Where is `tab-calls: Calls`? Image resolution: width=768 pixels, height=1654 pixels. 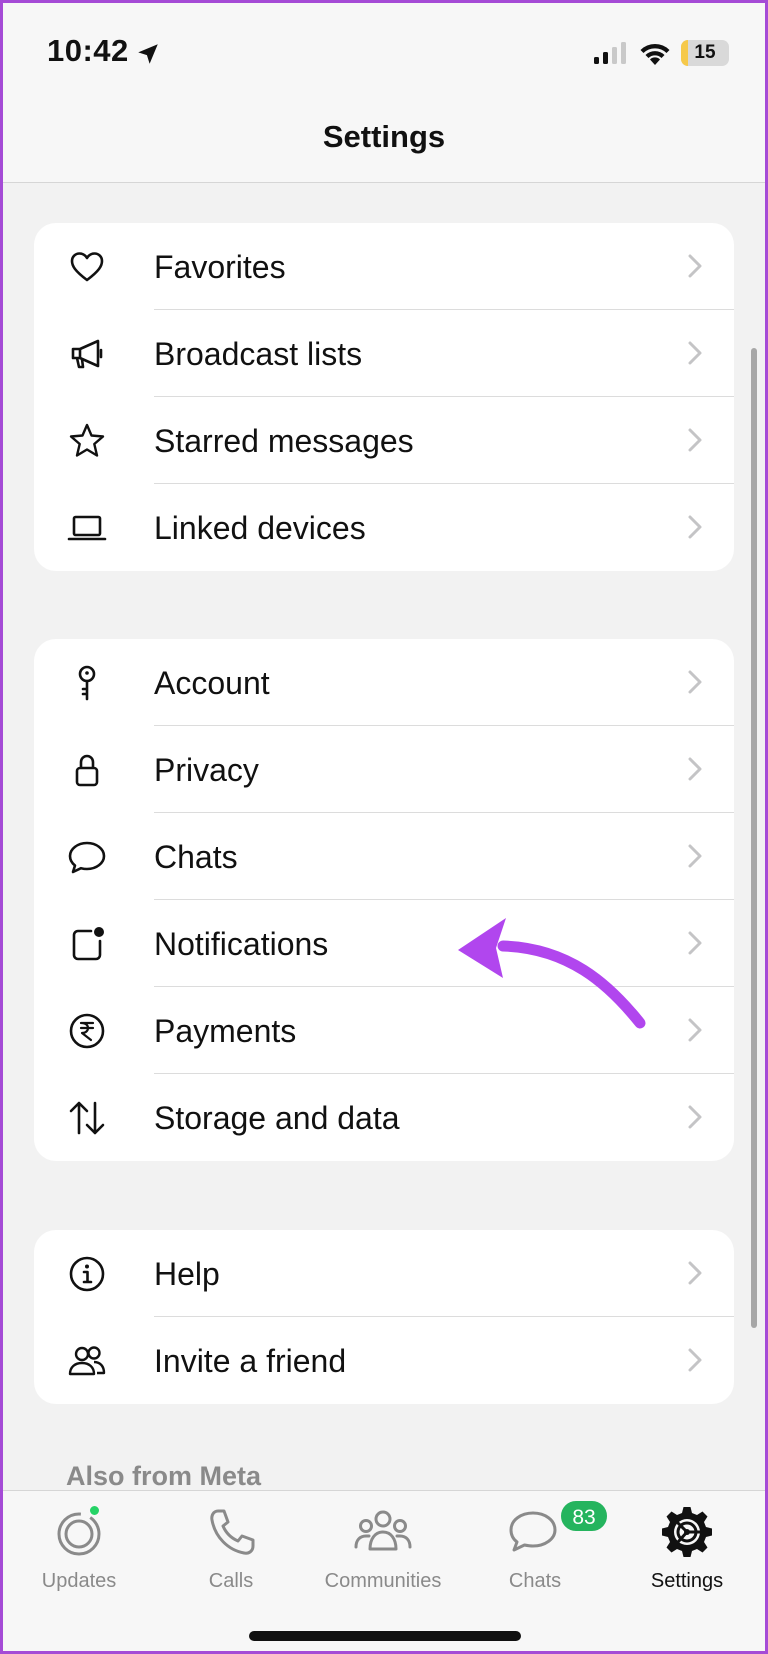 tab-calls: Calls is located at coordinates (231, 1551).